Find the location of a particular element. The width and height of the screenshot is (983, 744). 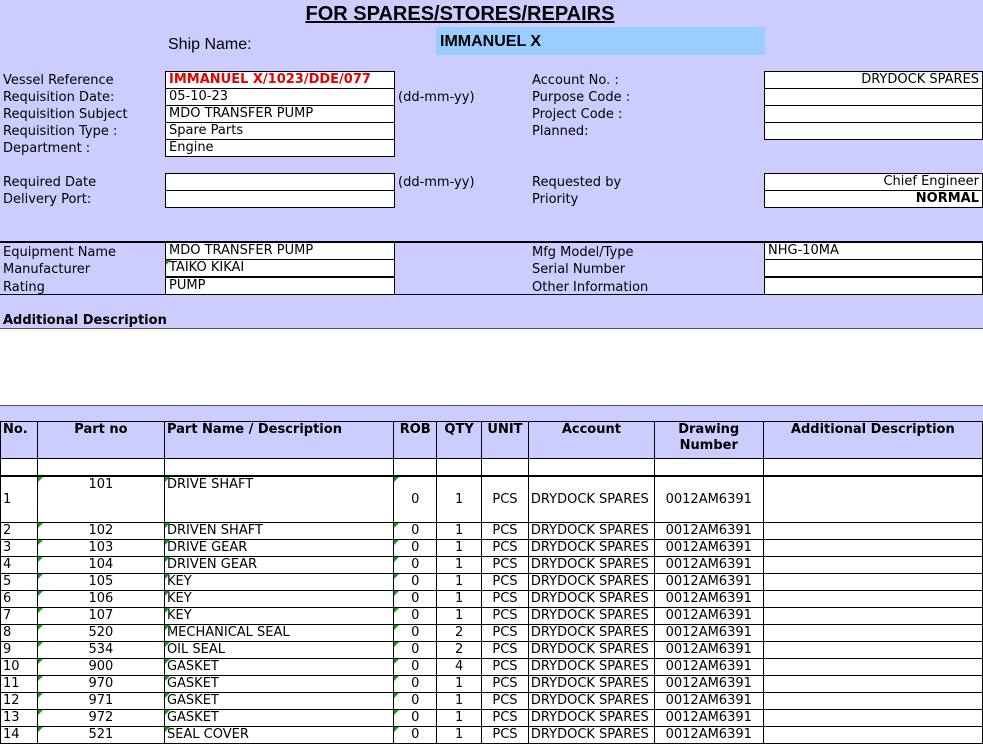

cell-no: 5 is located at coordinates (19, 582).